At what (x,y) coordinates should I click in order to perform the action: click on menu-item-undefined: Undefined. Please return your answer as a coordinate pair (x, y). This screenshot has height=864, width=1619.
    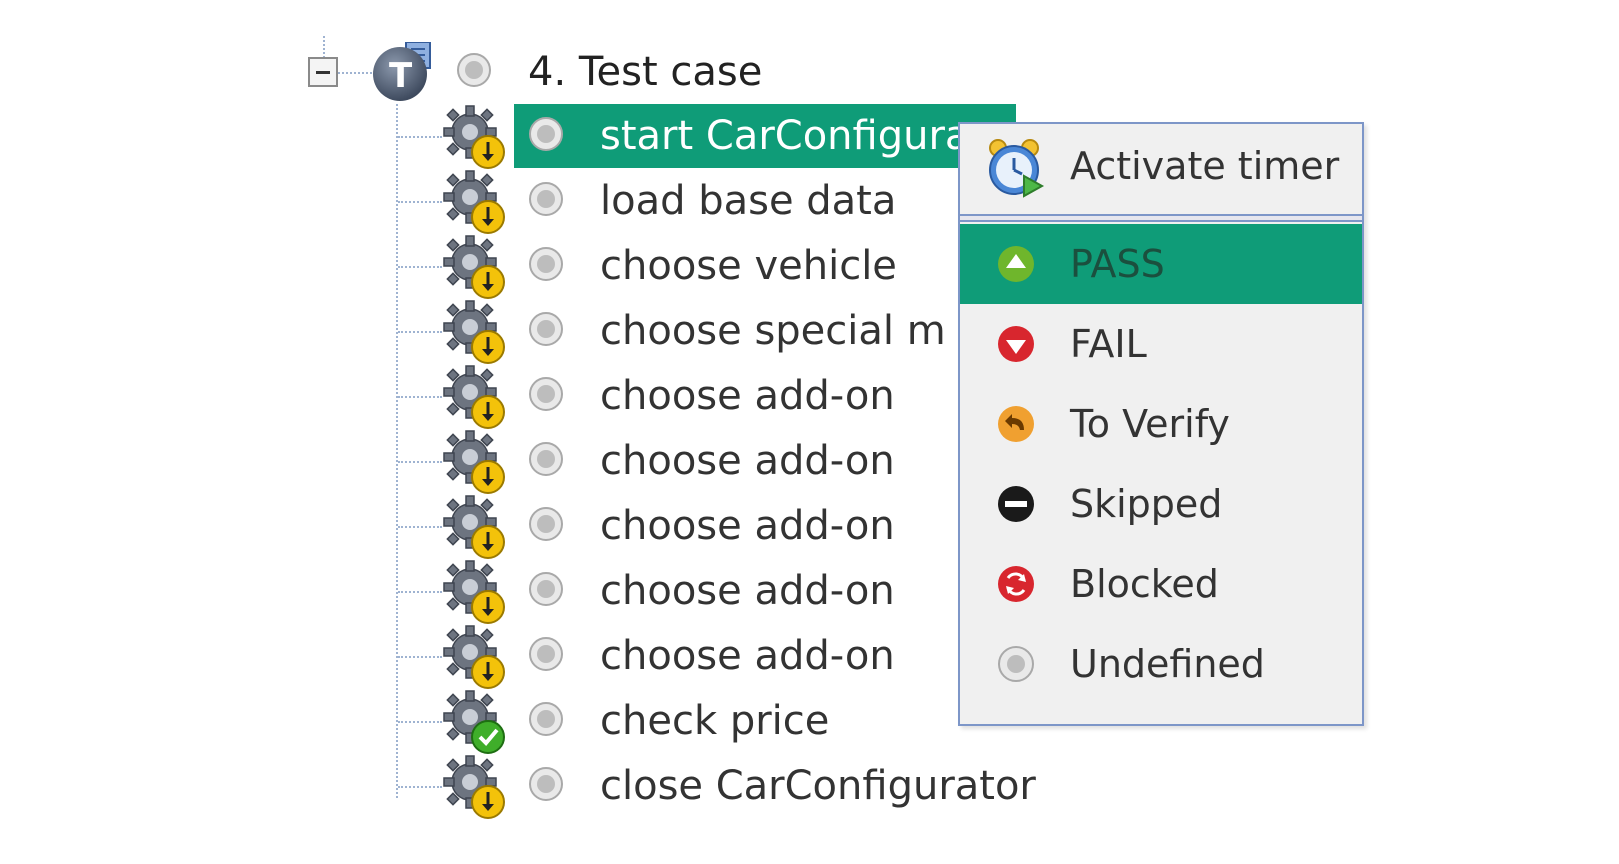
    Looking at the image, I should click on (1161, 664).